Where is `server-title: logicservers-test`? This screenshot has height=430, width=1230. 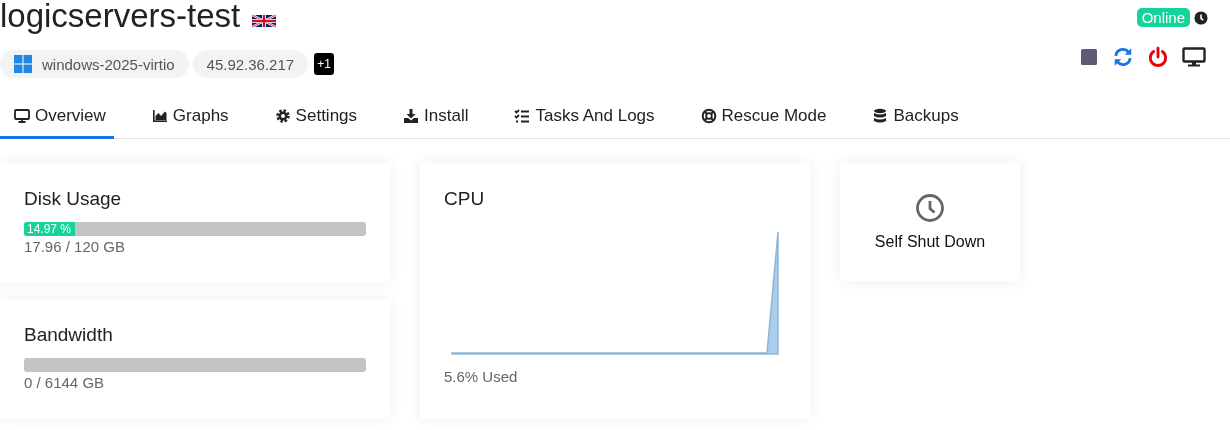 server-title: logicservers-test is located at coordinates (120, 17).